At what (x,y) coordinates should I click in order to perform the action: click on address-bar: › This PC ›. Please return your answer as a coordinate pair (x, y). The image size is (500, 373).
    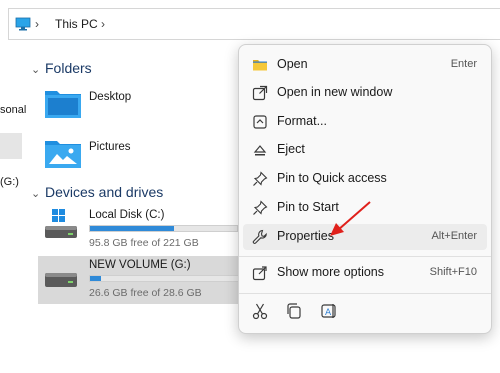
    Looking at the image, I should click on (254, 24).